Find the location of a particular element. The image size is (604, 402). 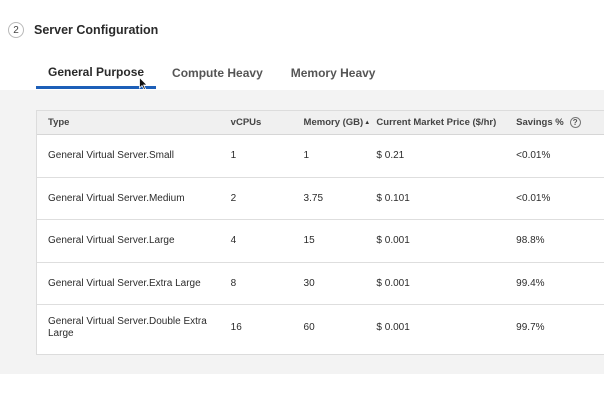

column-header-price: Current Market Price ($/hr) is located at coordinates (446, 122).